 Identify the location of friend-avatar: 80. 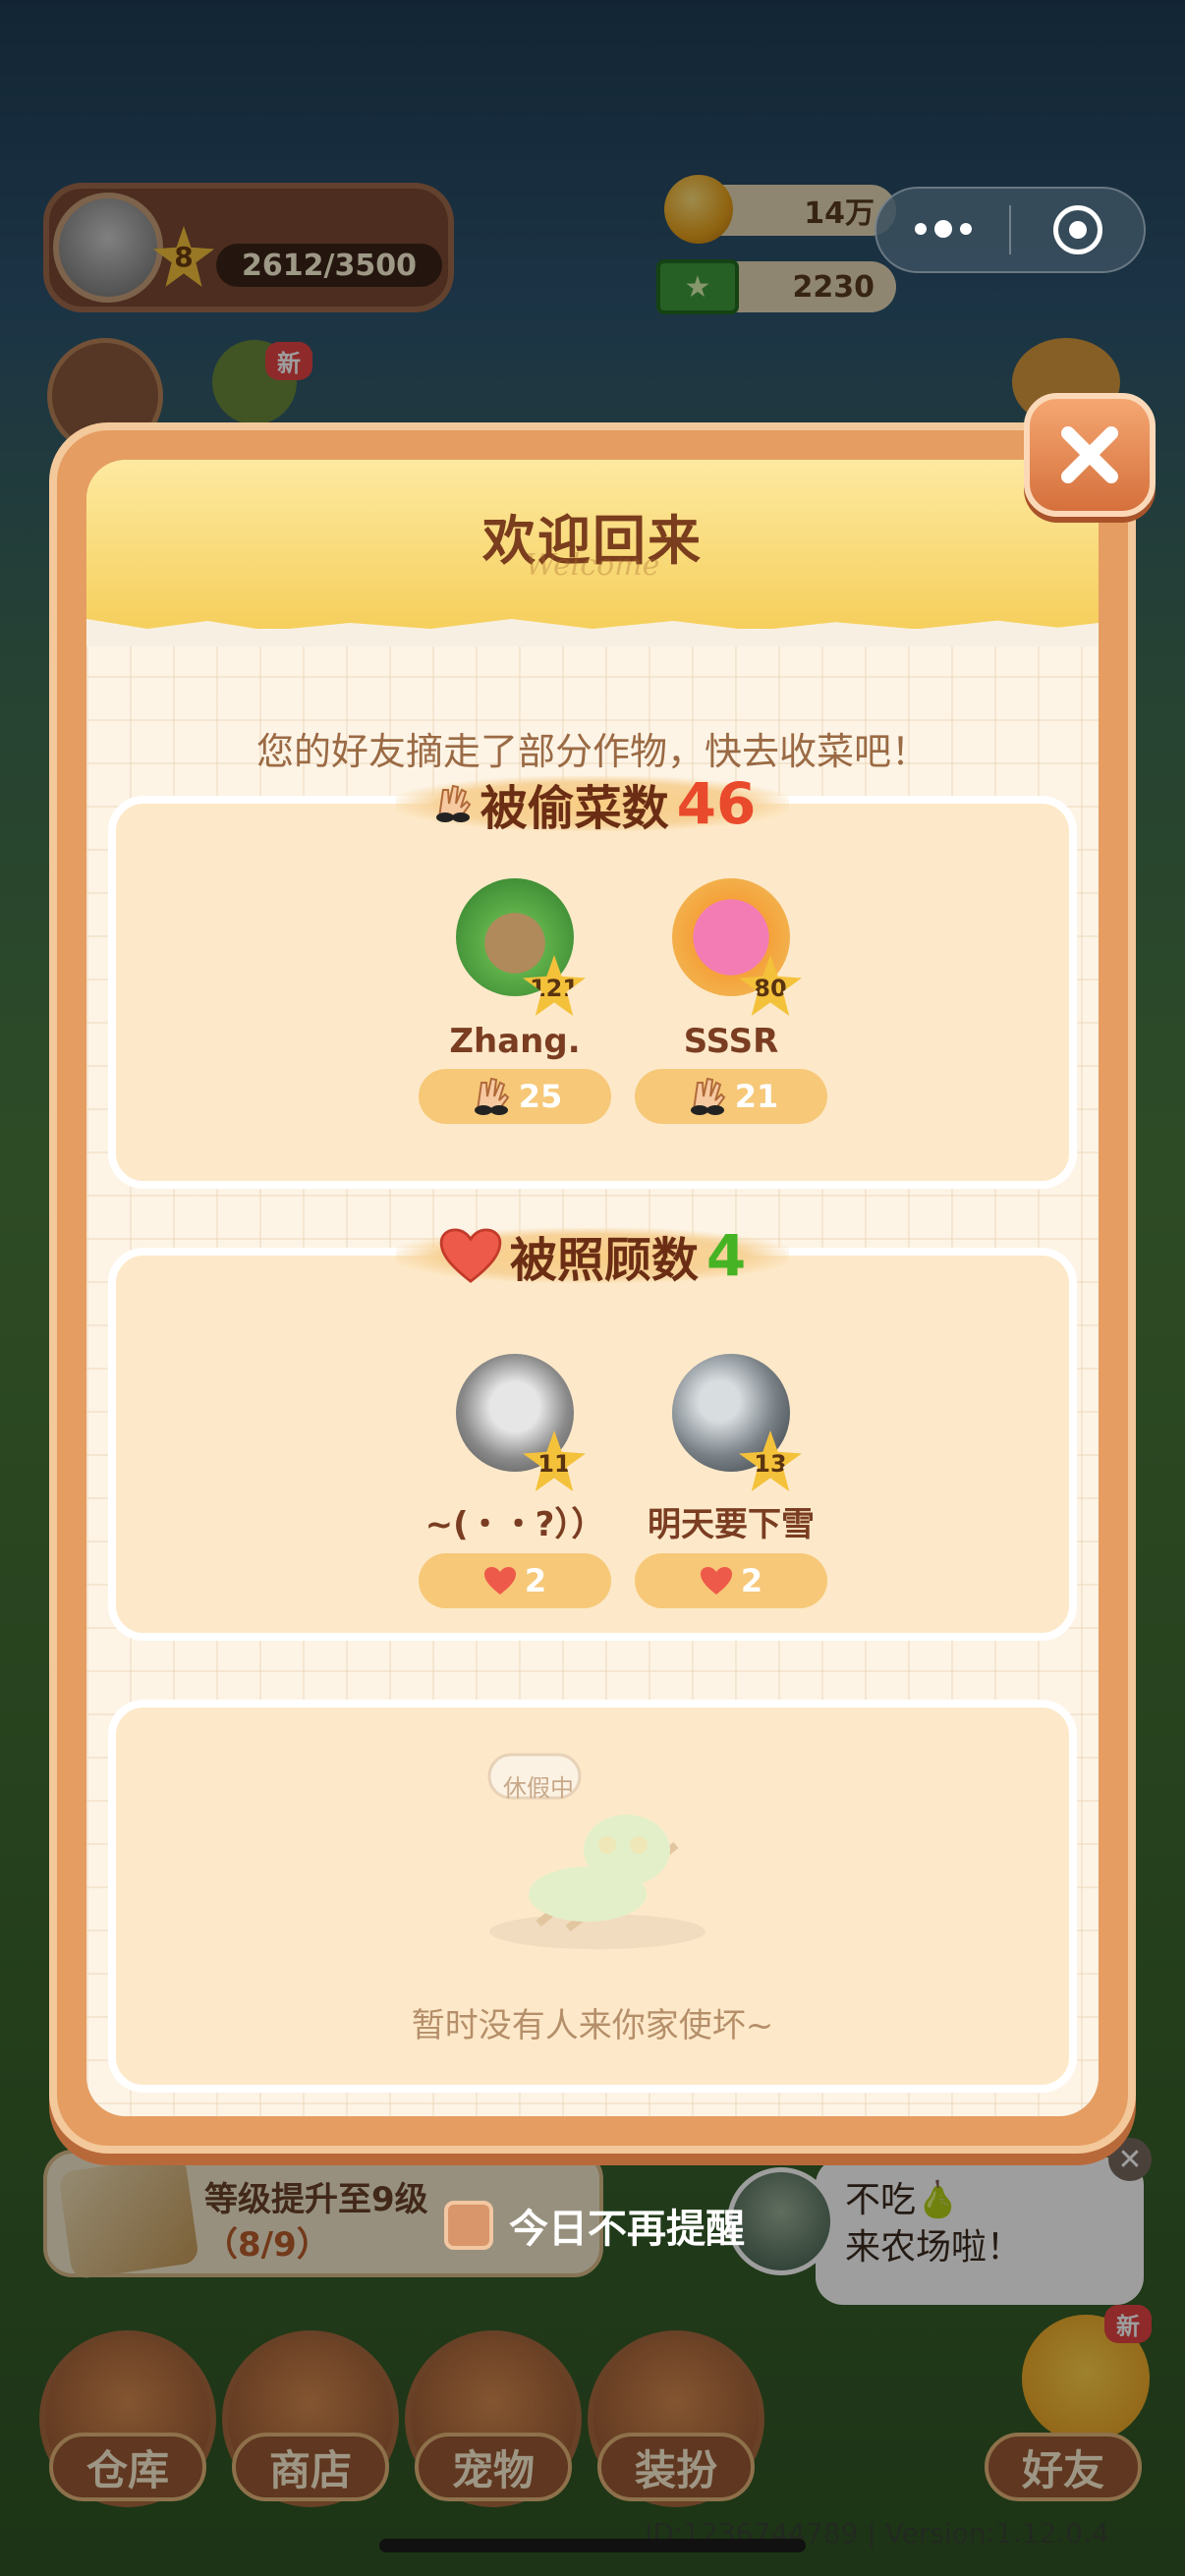
(731, 942).